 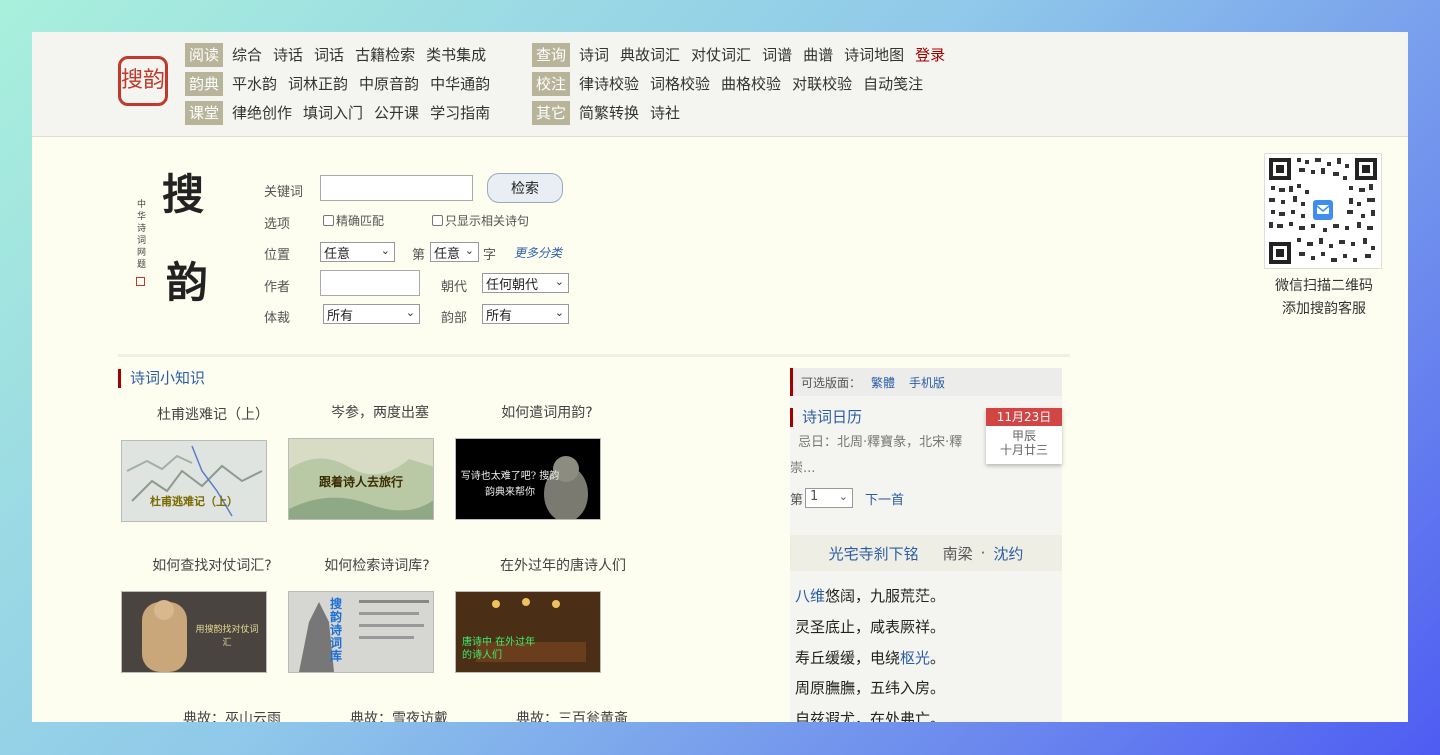 What do you see at coordinates (385, 54) in the screenshot?
I see `nav-link-ancient-books: 古籍检索` at bounding box center [385, 54].